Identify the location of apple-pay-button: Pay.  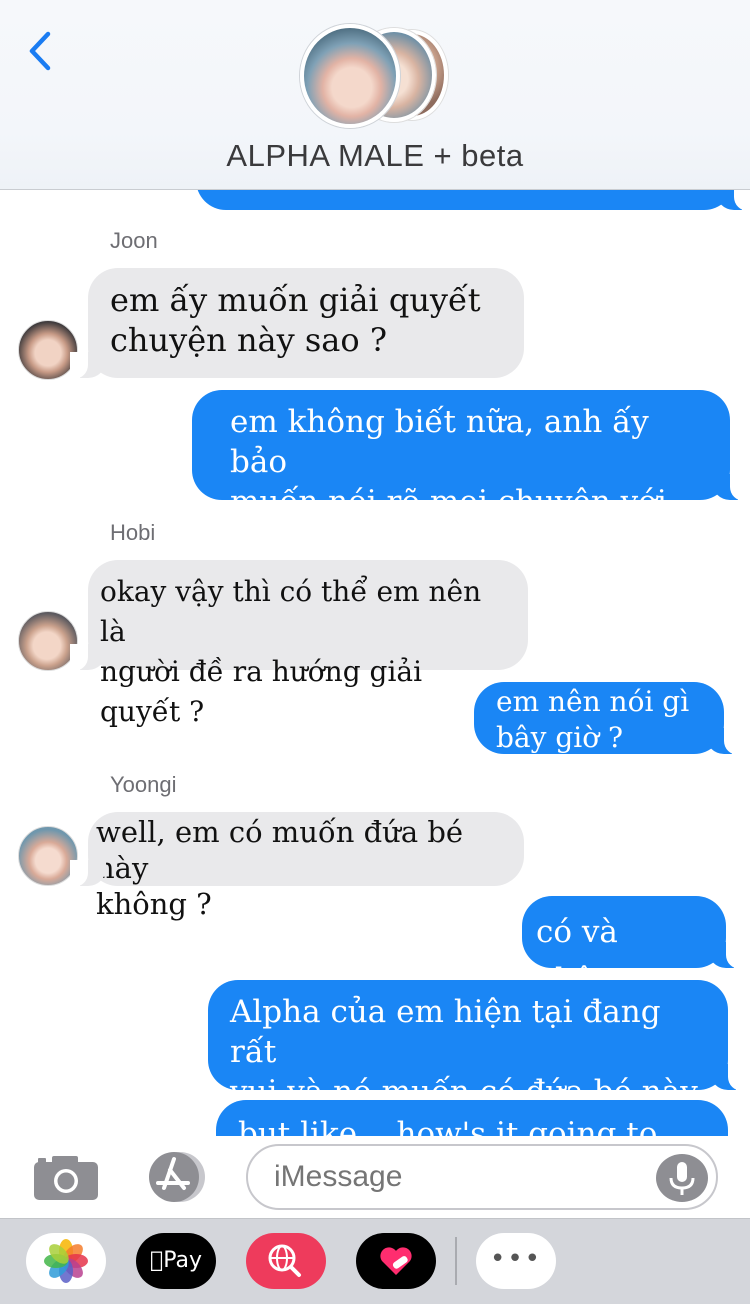
(176, 1261).